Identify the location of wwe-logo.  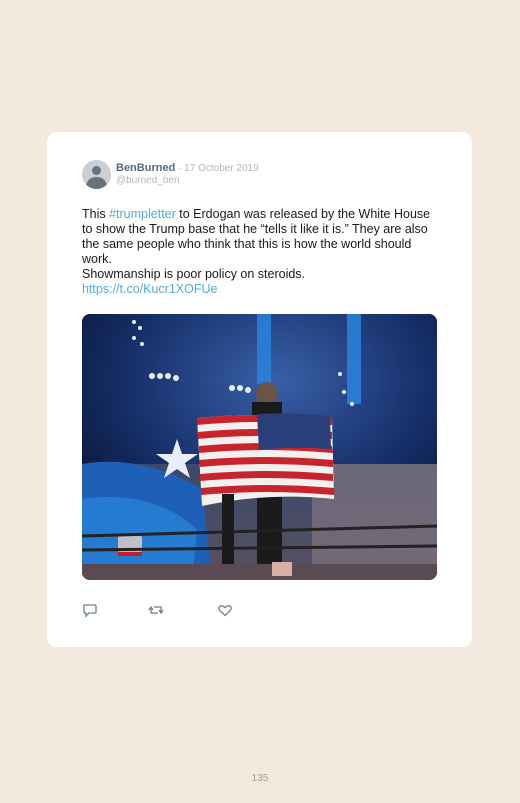
(130, 546).